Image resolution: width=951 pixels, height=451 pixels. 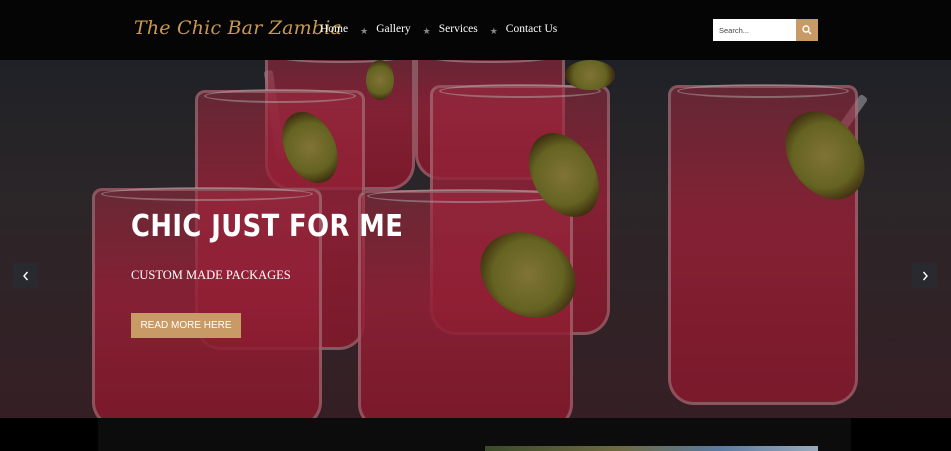 What do you see at coordinates (531, 29) in the screenshot?
I see `nav-contact-us: Contact Us` at bounding box center [531, 29].